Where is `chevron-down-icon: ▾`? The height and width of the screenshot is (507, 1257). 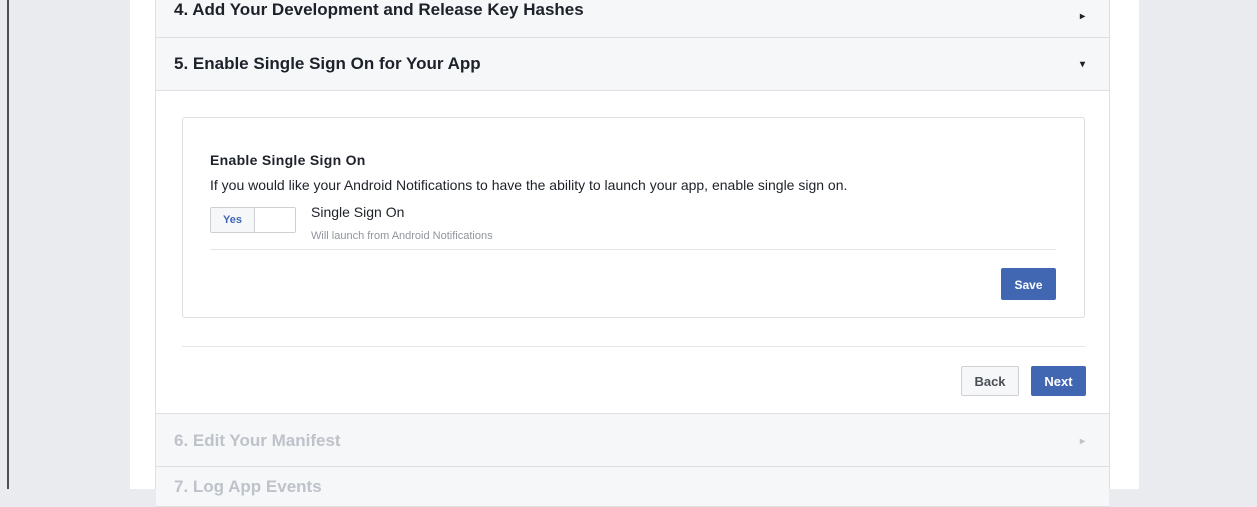
chevron-down-icon: ▾ is located at coordinates (1082, 64).